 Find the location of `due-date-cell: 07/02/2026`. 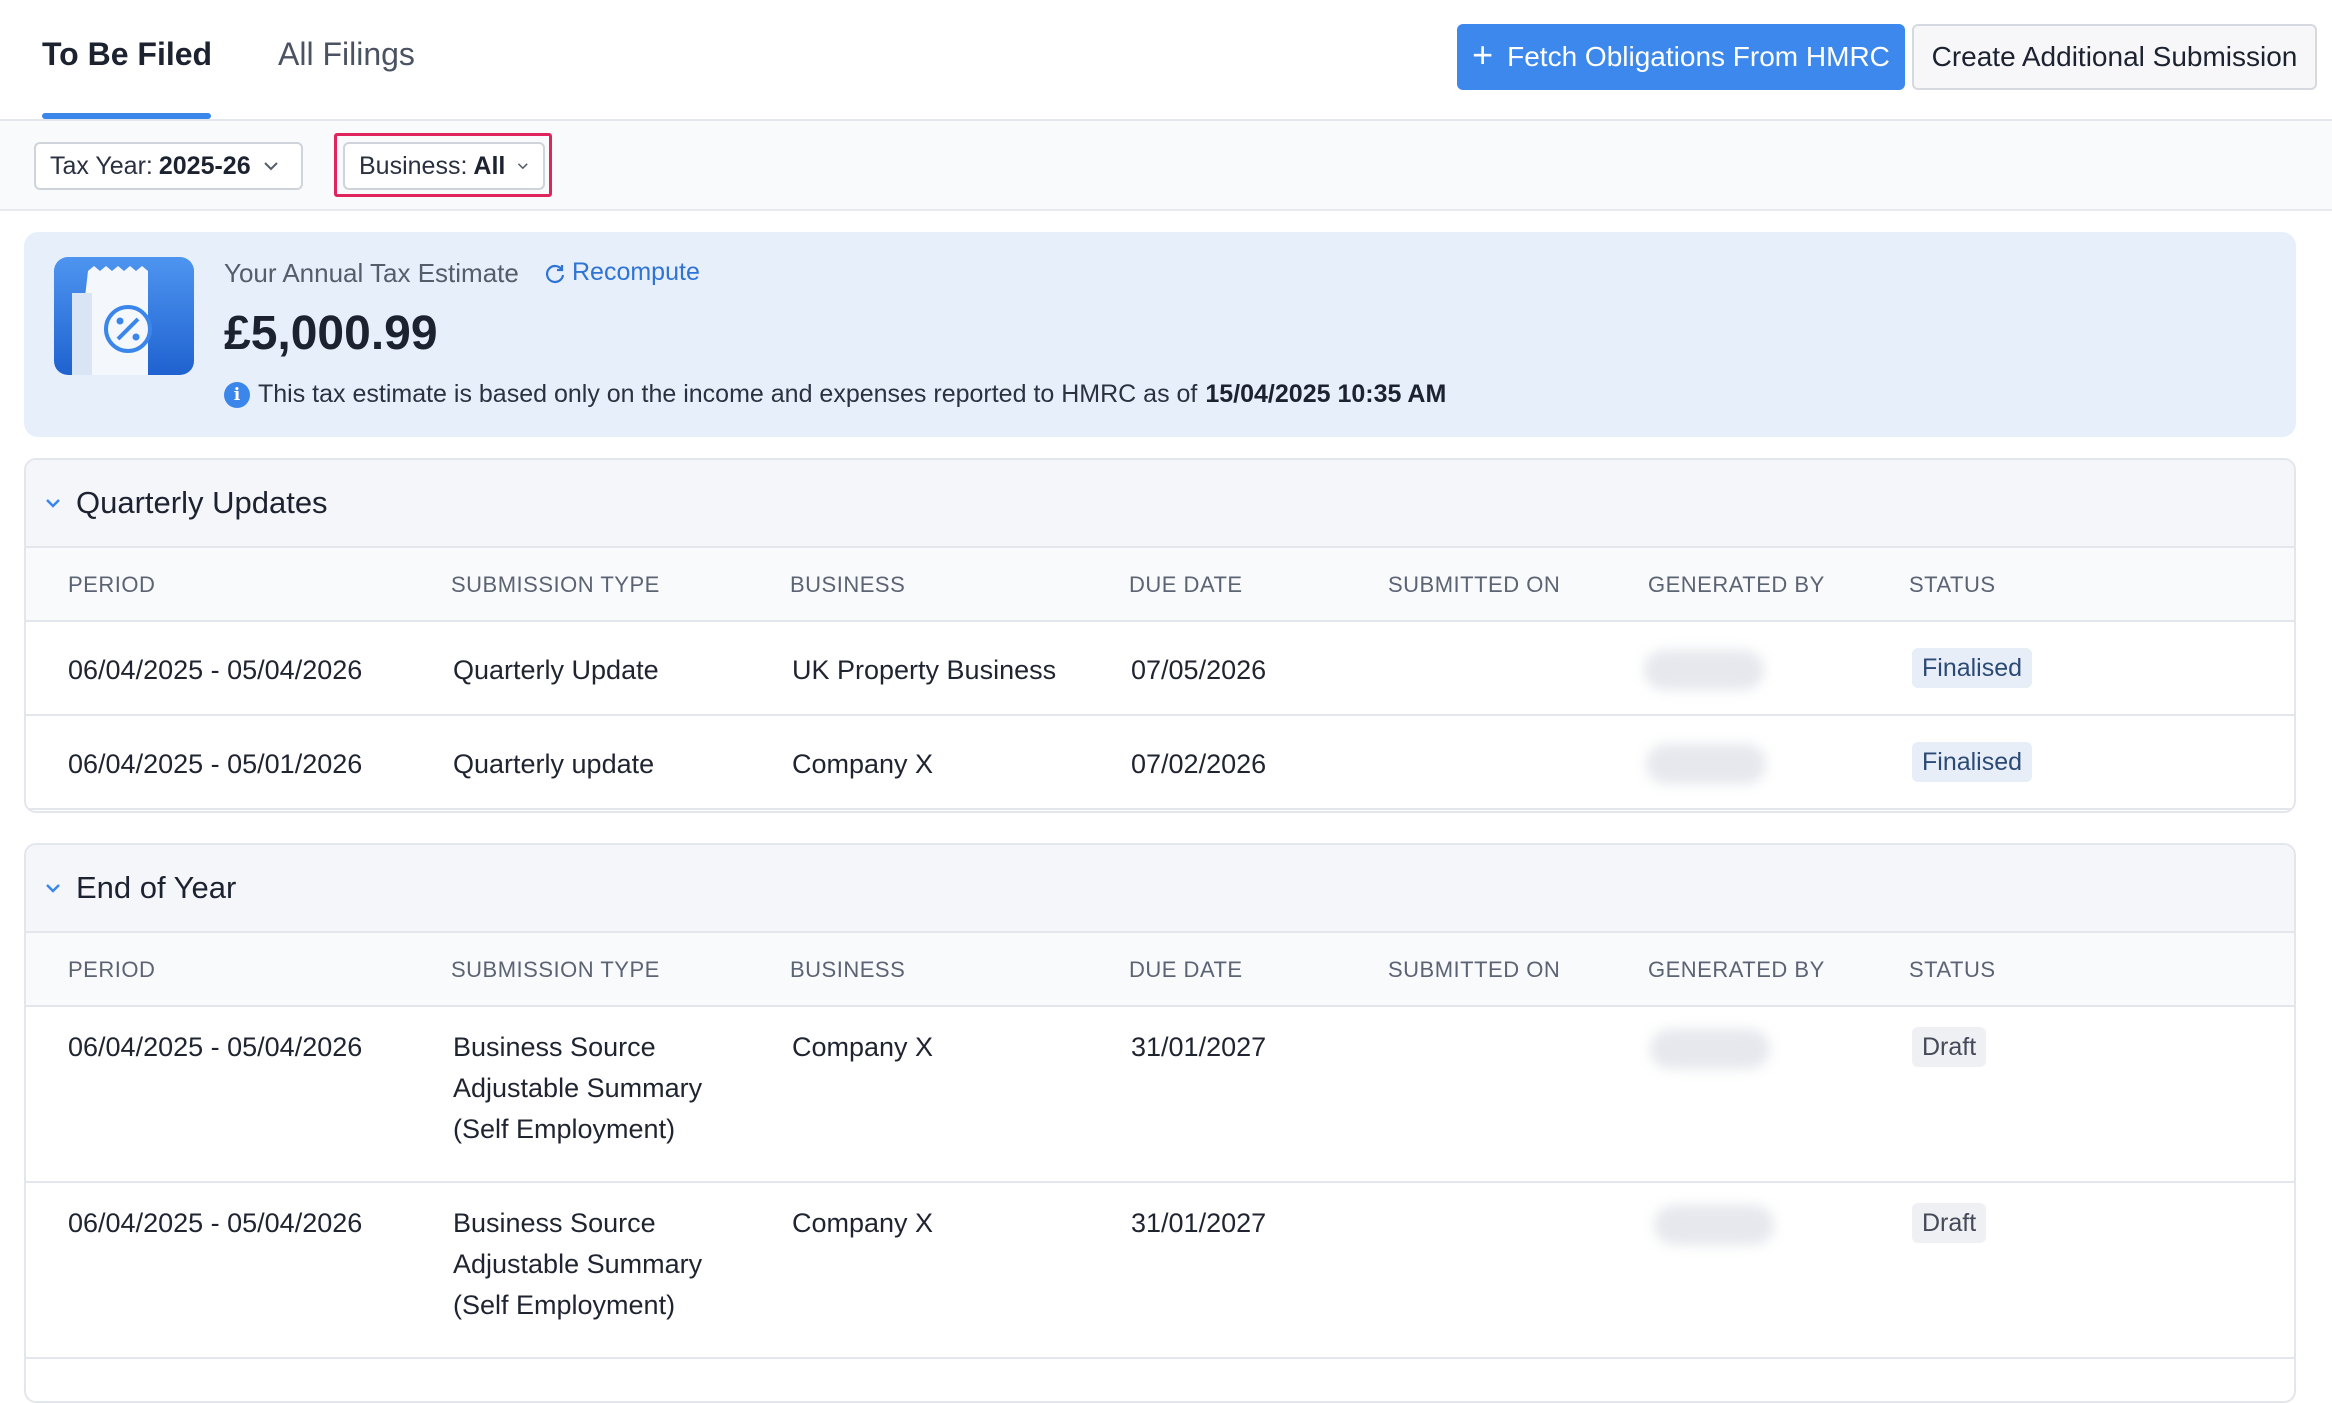

due-date-cell: 07/02/2026 is located at coordinates (1199, 764).